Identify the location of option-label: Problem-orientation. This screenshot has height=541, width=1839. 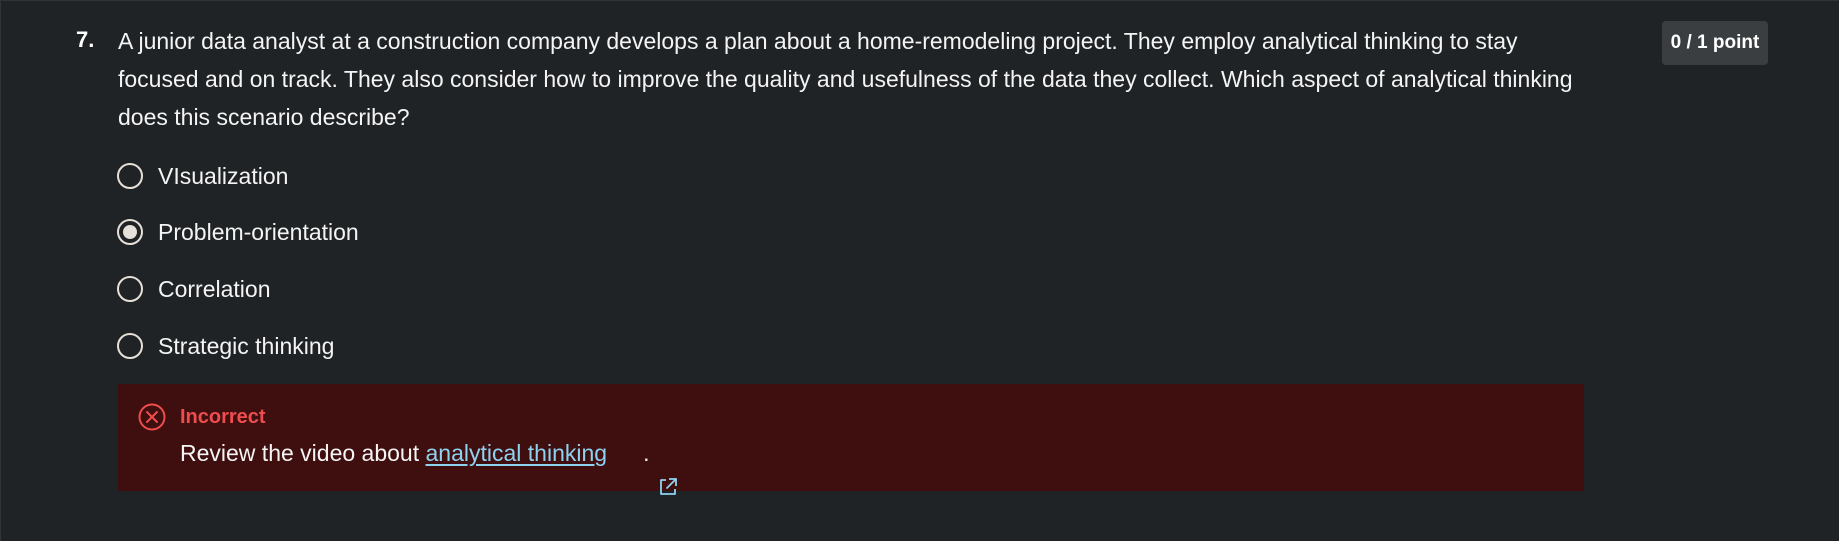
(258, 231).